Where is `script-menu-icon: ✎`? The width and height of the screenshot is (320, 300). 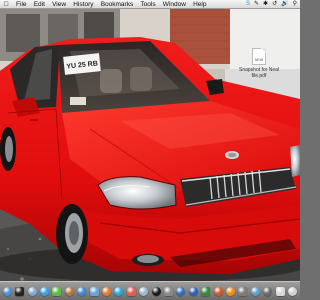 script-menu-icon: ✎ is located at coordinates (256, 4).